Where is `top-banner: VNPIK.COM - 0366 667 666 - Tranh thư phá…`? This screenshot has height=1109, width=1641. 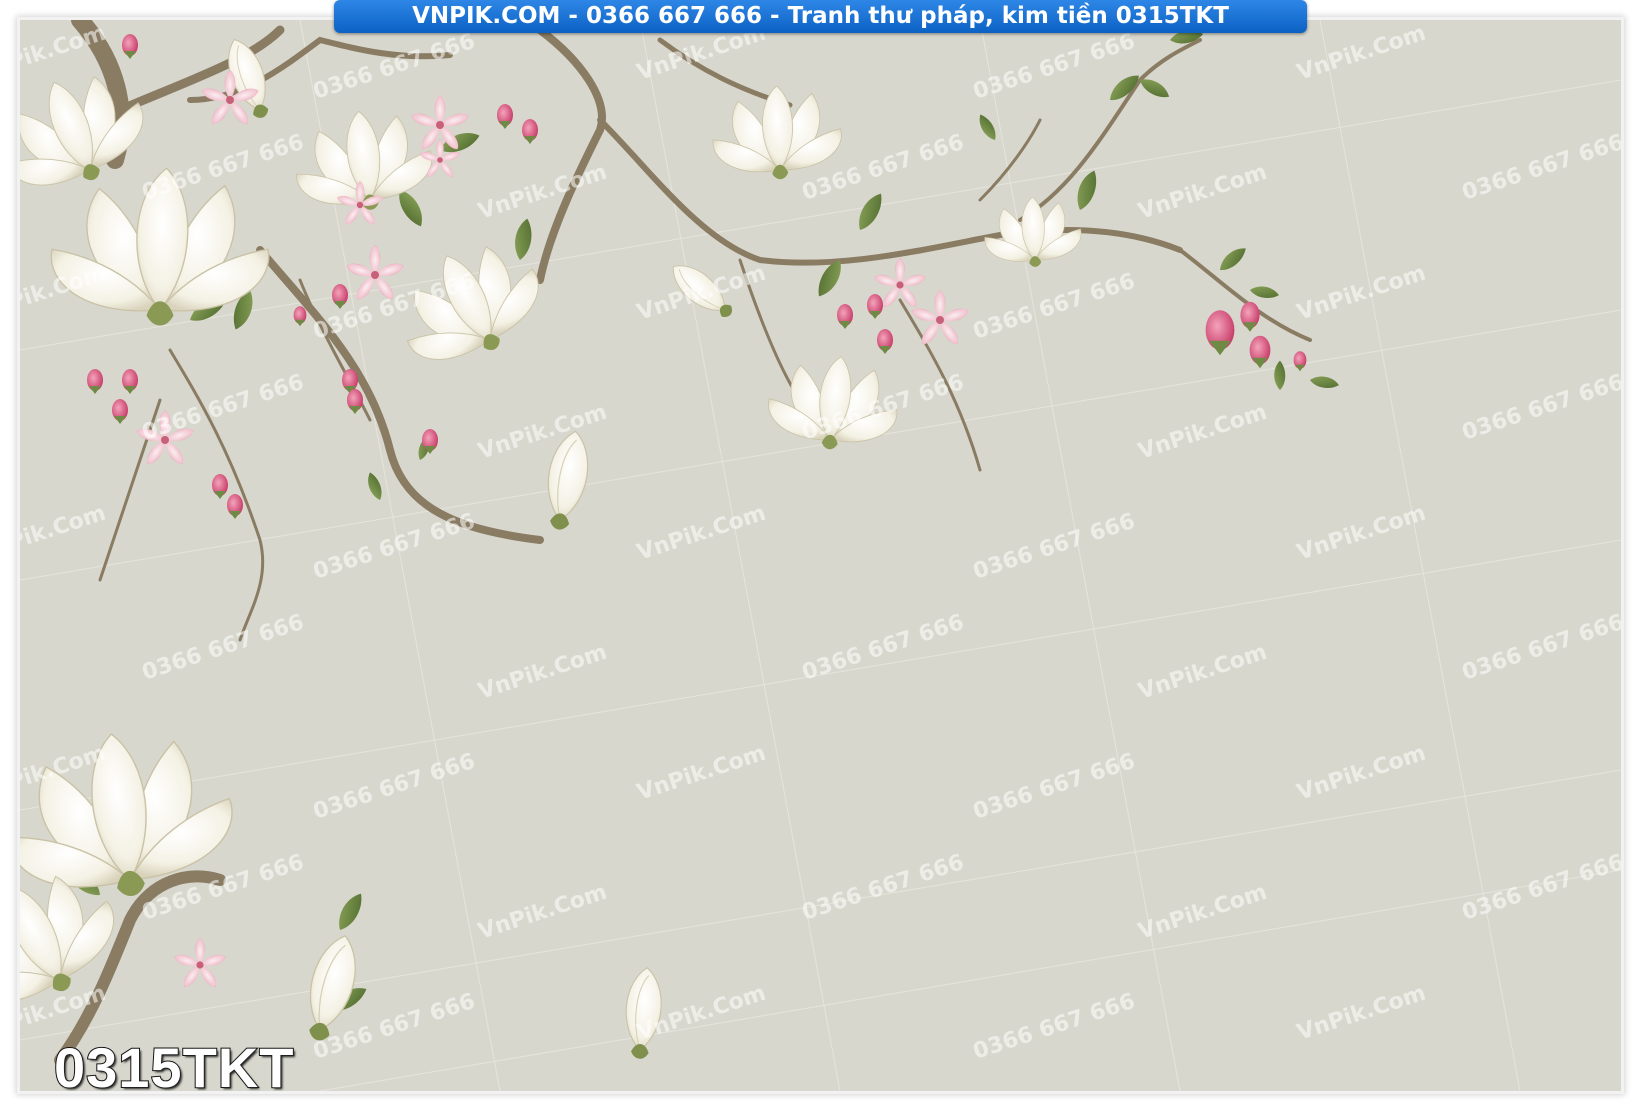
top-banner: VNPIK.COM - 0366 667 666 - Tranh thư phá… is located at coordinates (820, 16).